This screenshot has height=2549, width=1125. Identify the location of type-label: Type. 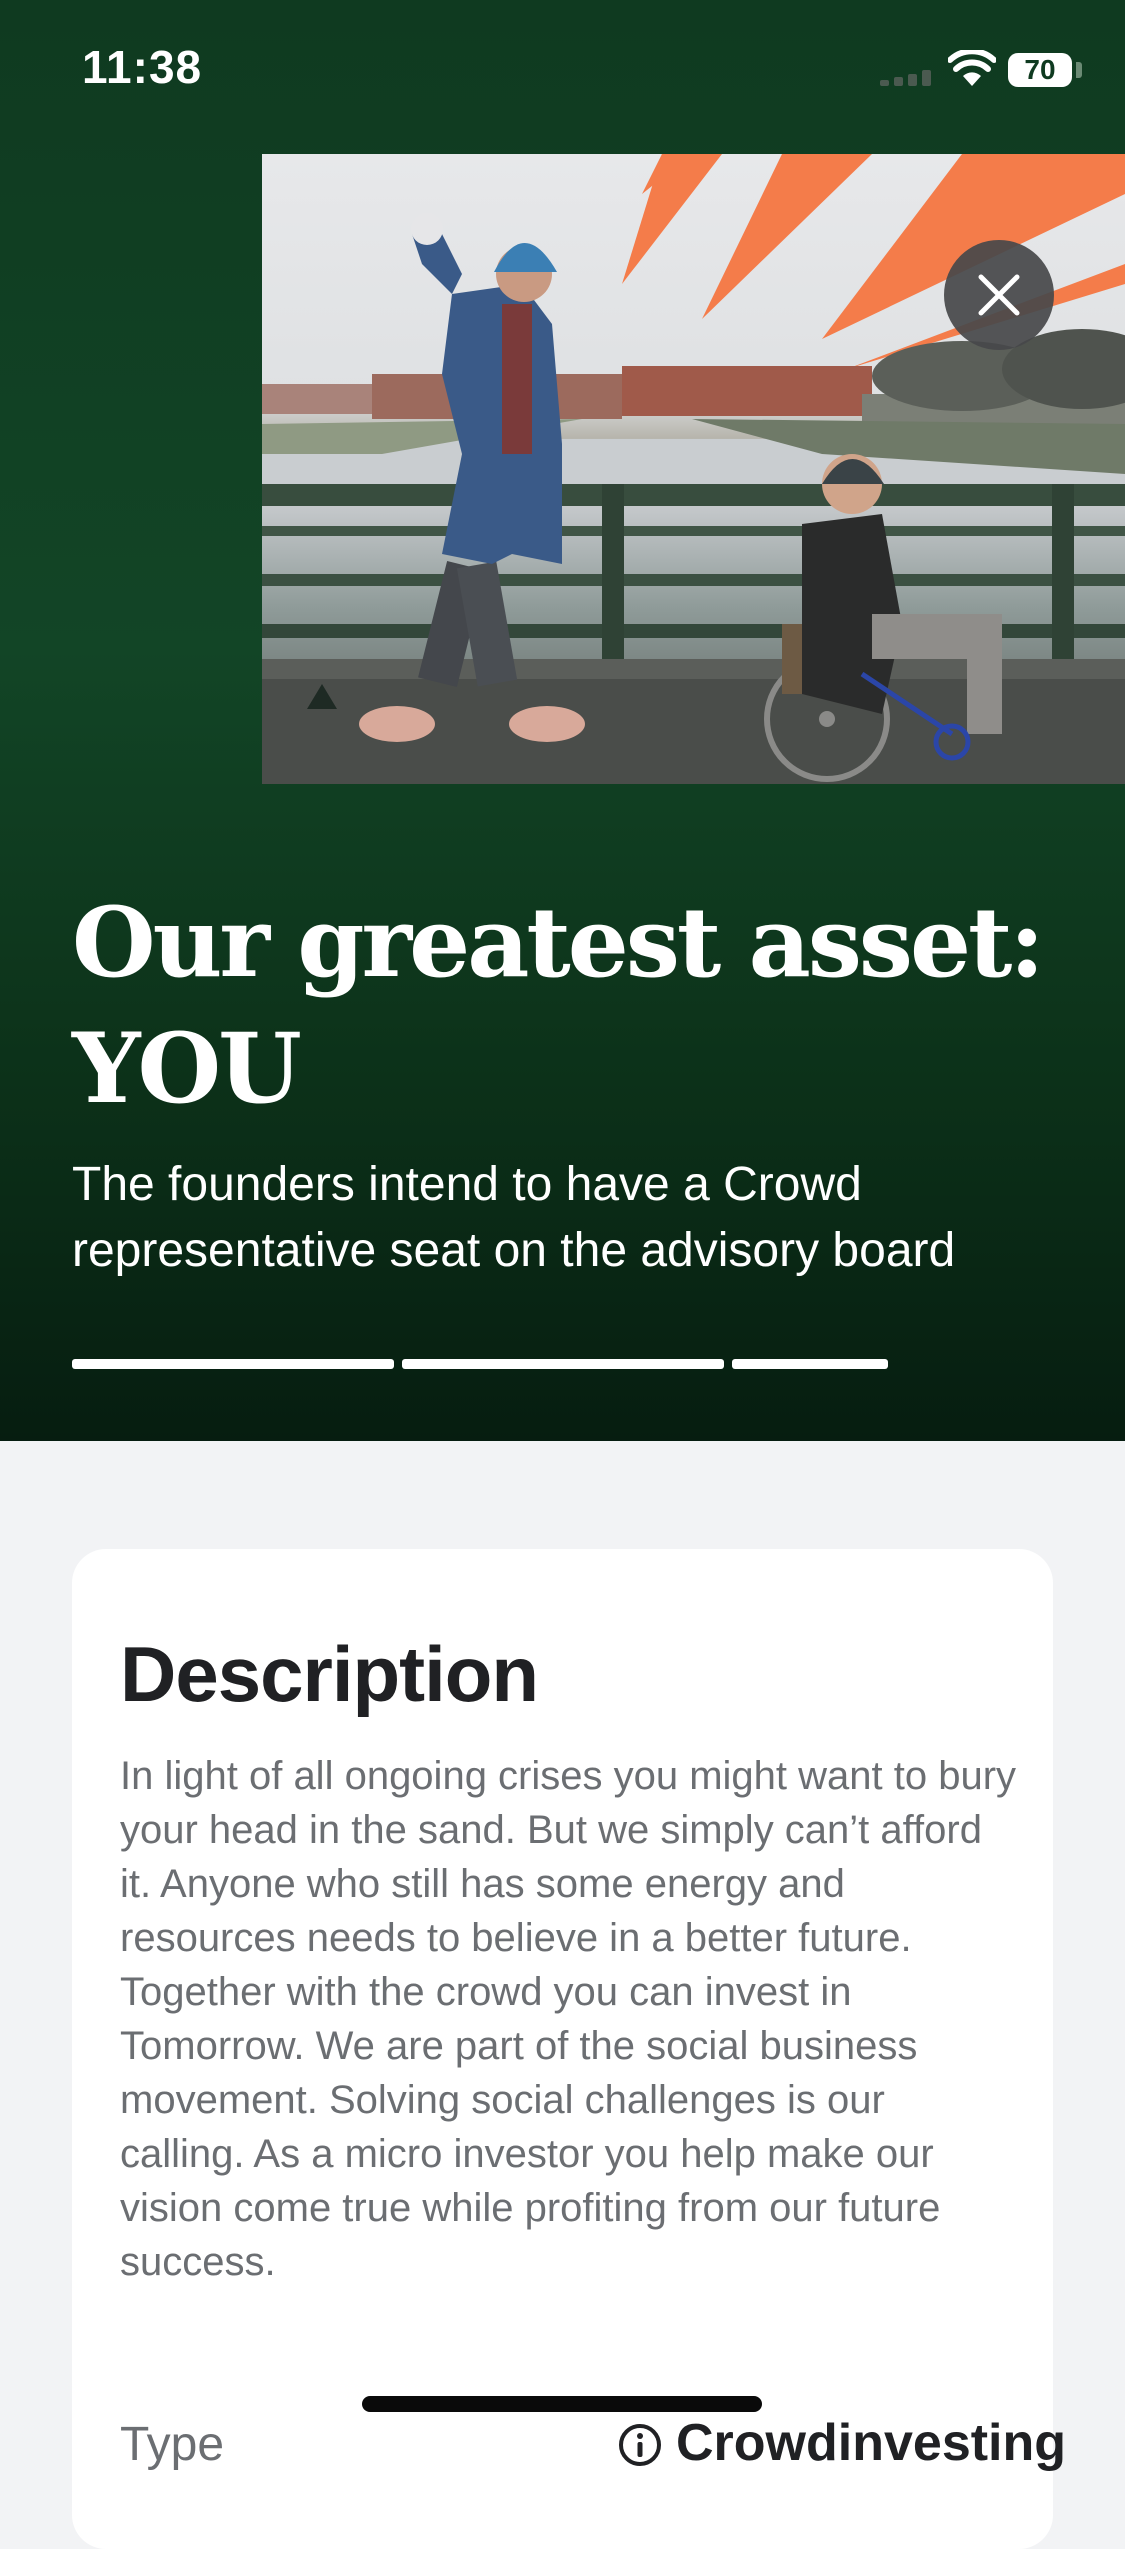
(172, 2444).